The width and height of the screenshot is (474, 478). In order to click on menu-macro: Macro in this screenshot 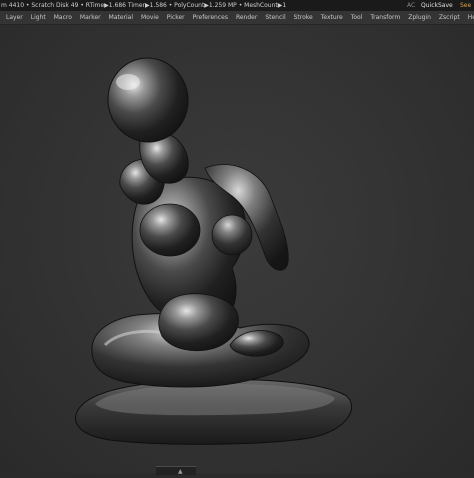, I will do `click(63, 17)`.